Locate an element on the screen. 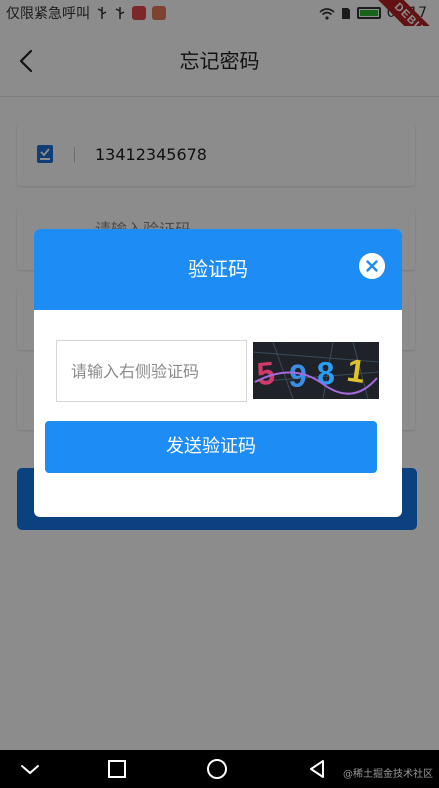 The height and width of the screenshot is (788, 439). captcha-input is located at coordinates (151, 371).